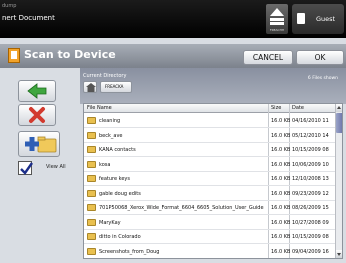 The height and width of the screenshot is (263, 346). I want to click on view-all-label: View All, so click(56, 167).